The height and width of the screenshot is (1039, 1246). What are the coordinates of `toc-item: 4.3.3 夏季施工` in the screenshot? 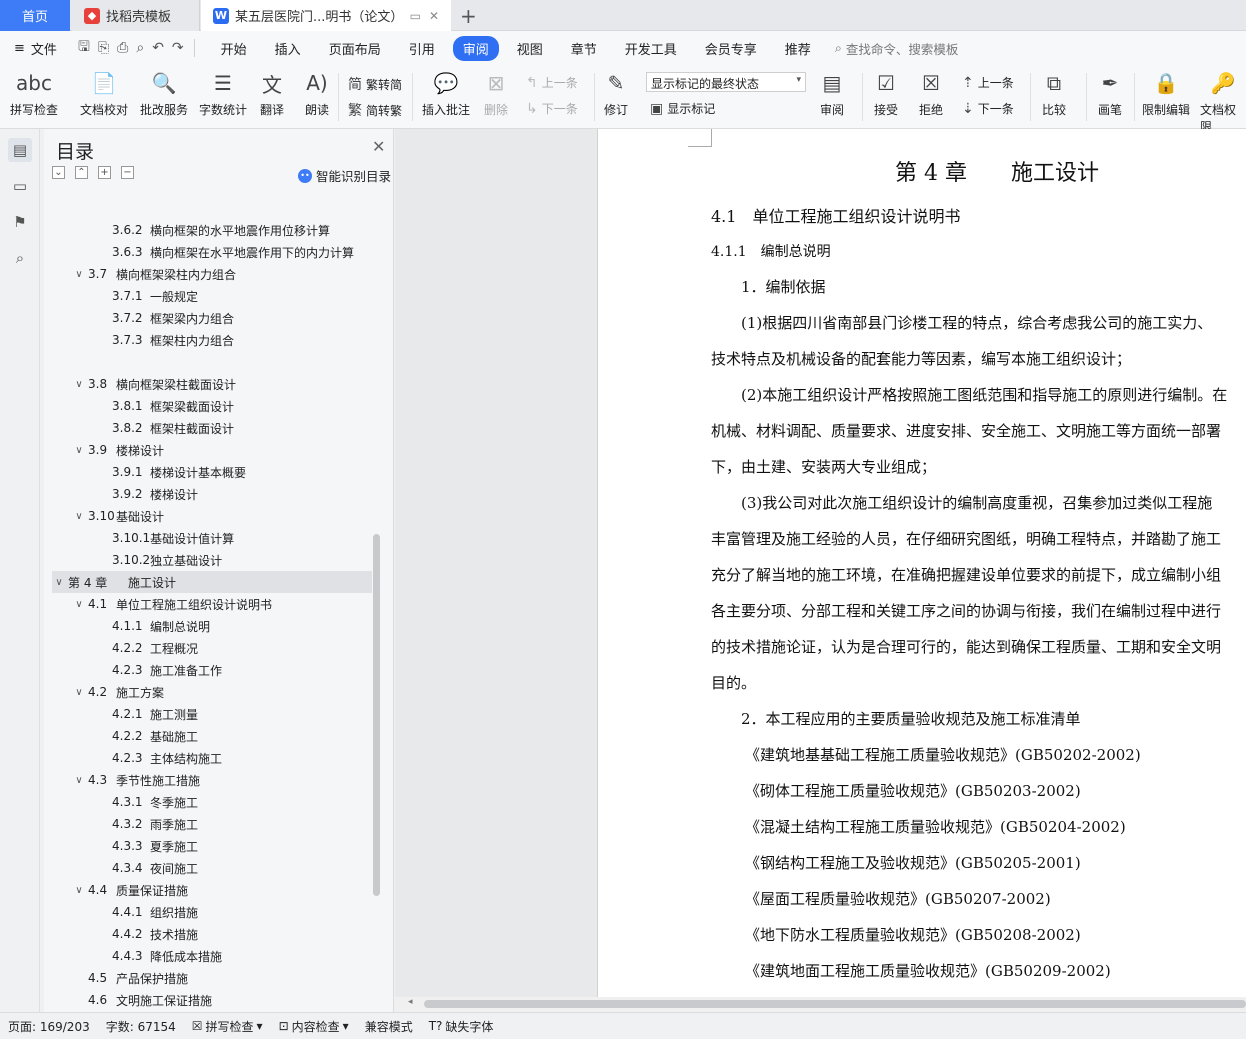 It's located at (212, 846).